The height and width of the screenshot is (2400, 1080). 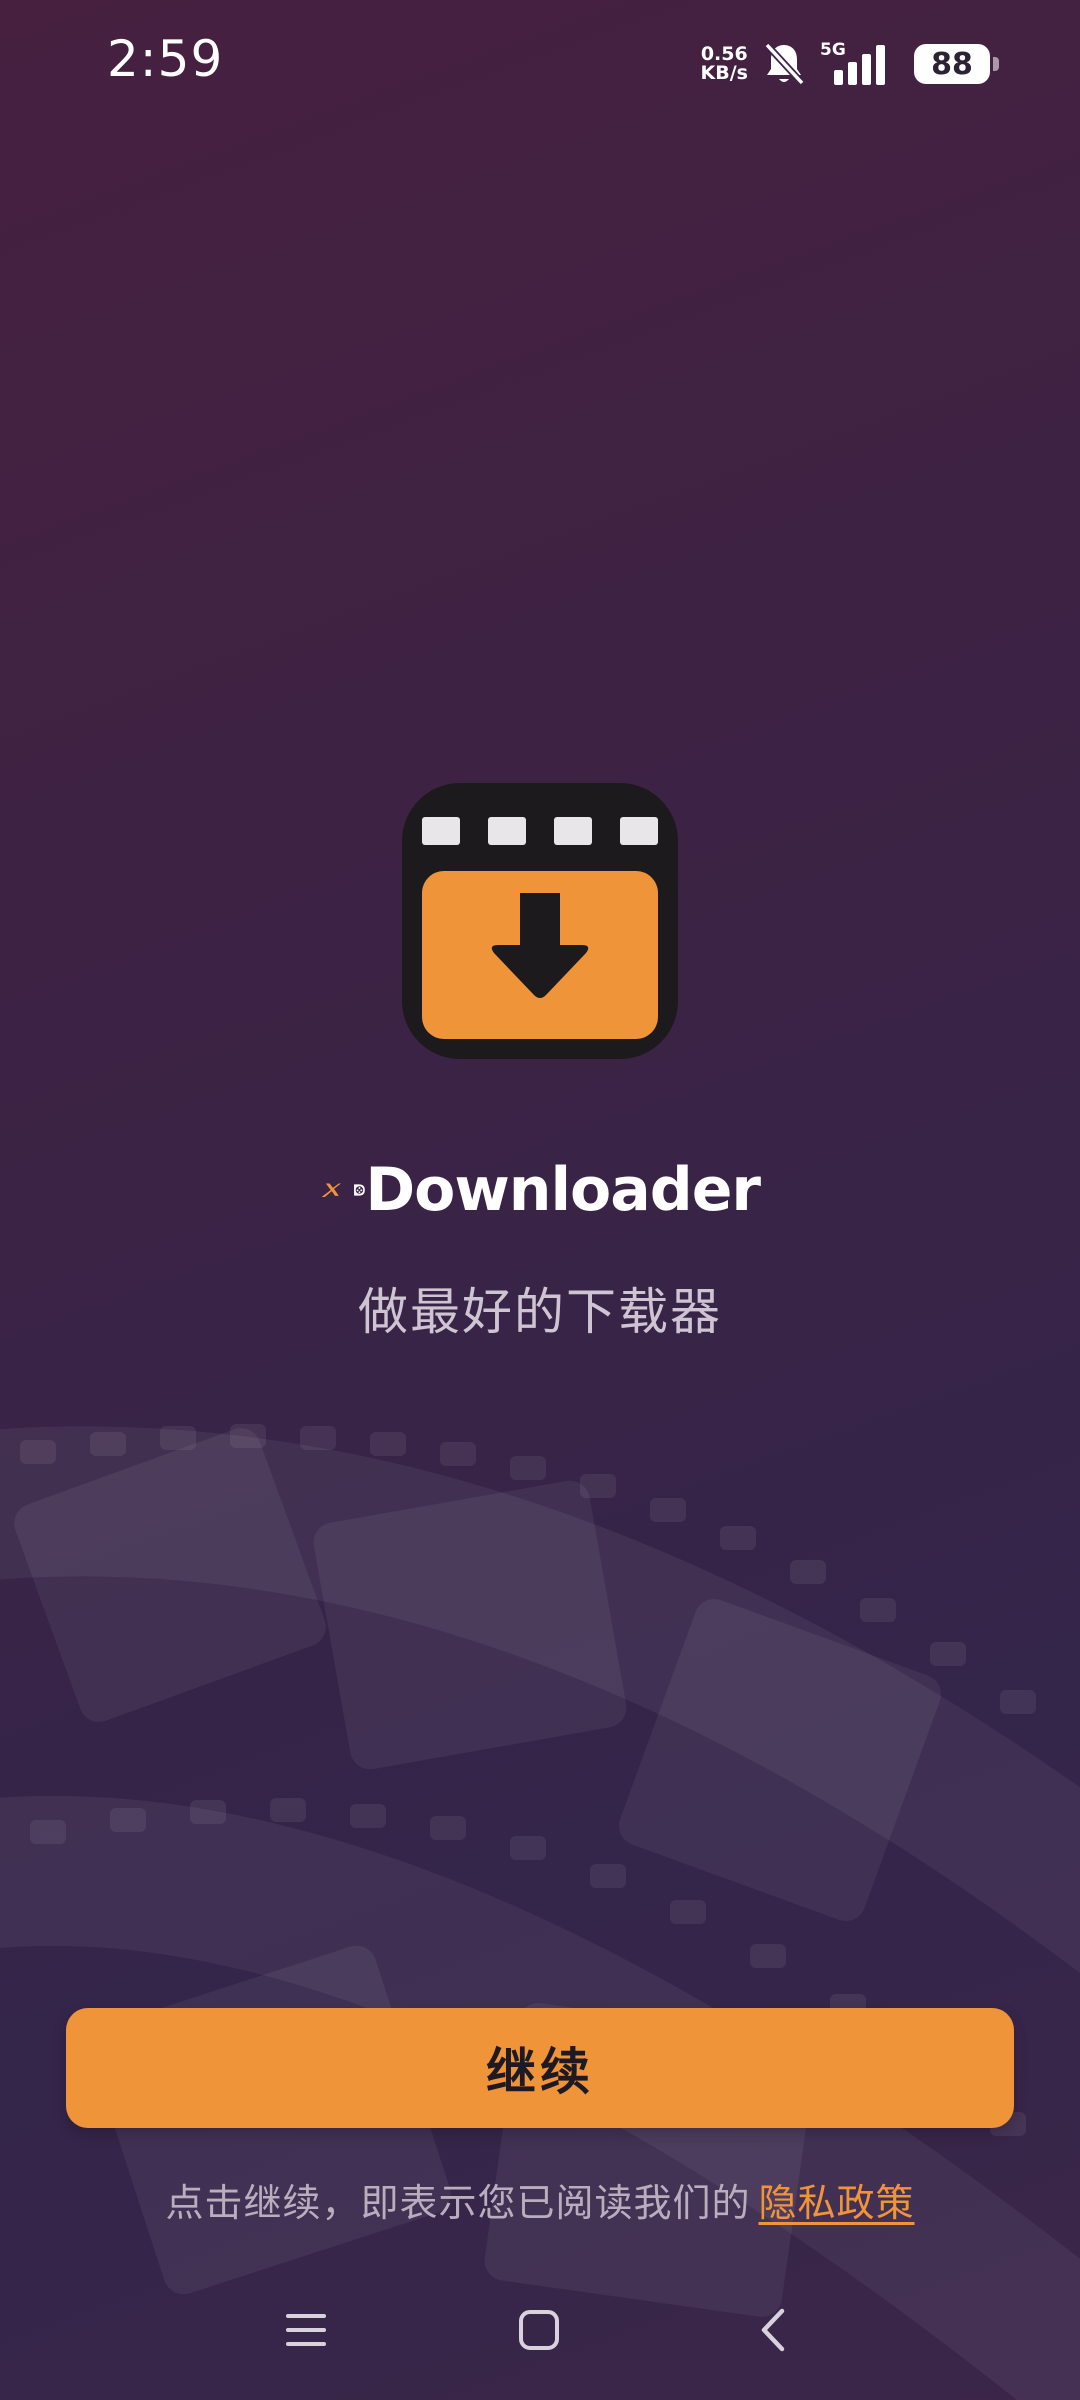 I want to click on back-button, so click(x=773, y=2330).